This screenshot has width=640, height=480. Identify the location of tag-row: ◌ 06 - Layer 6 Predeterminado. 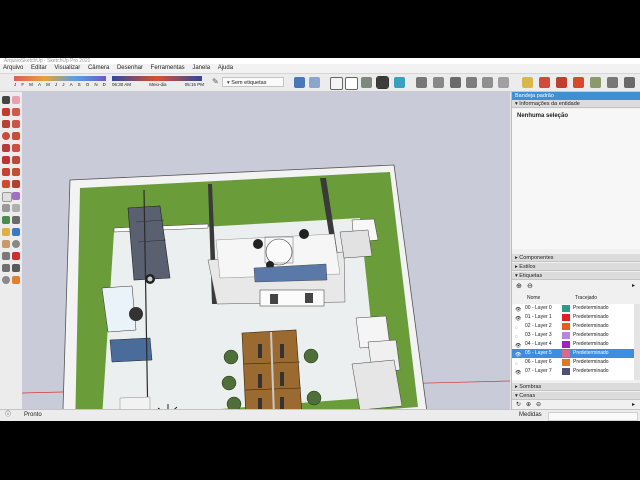
(573, 362).